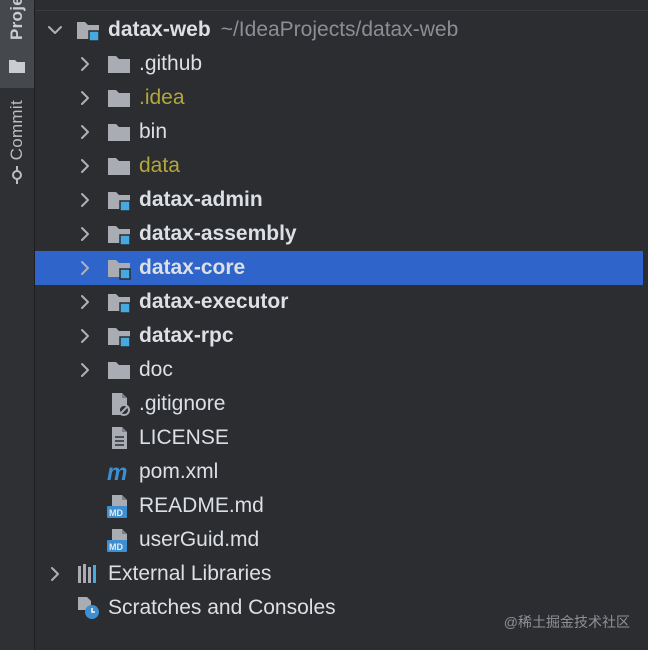  What do you see at coordinates (339, 336) in the screenshot?
I see `tree-item-datax-rpc: datax-rpc` at bounding box center [339, 336].